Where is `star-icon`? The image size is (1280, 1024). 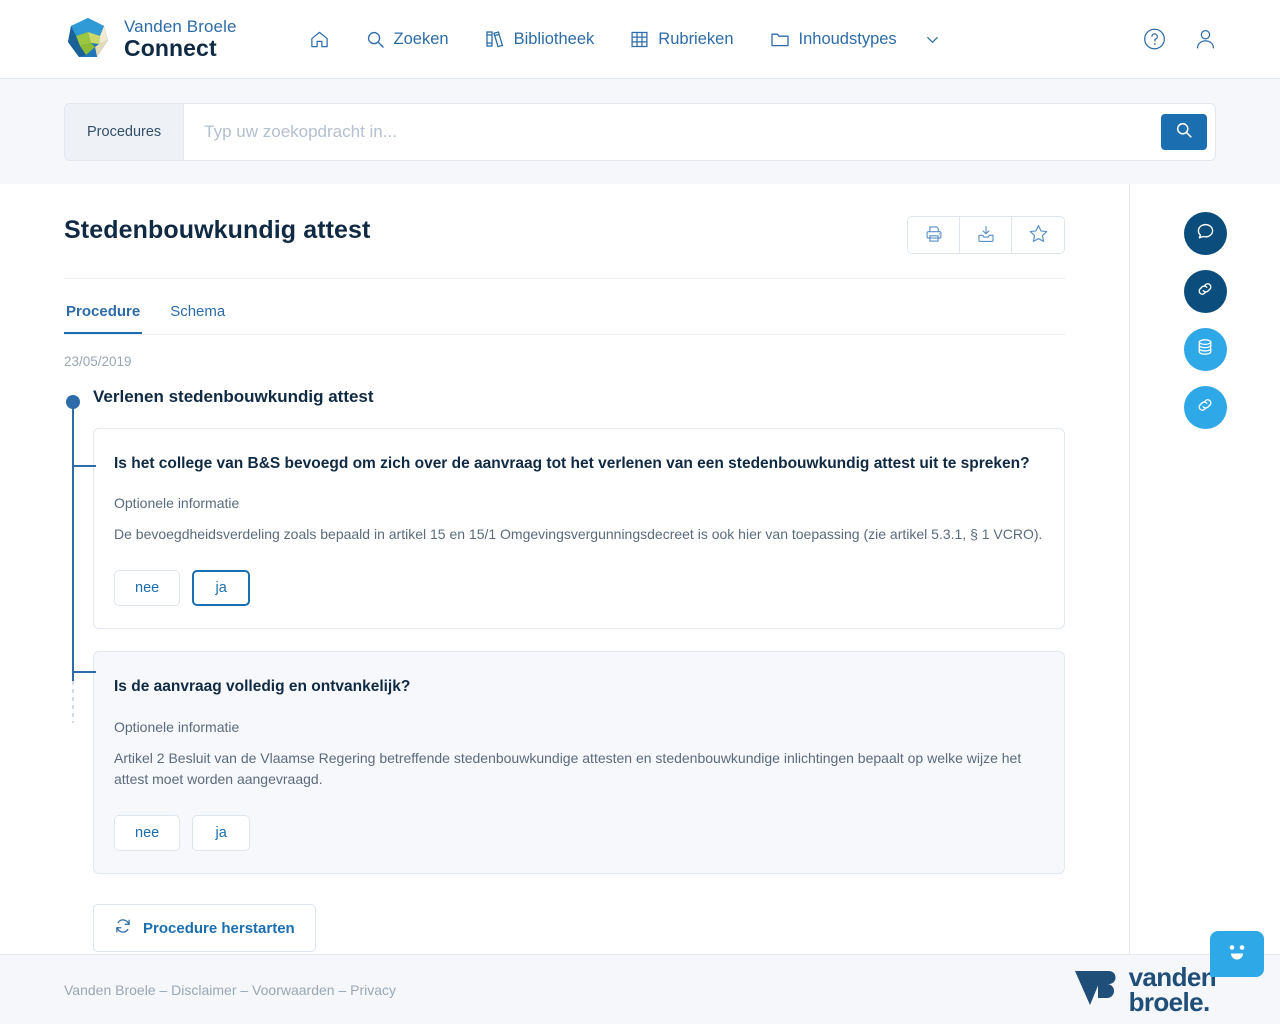 star-icon is located at coordinates (1038, 235).